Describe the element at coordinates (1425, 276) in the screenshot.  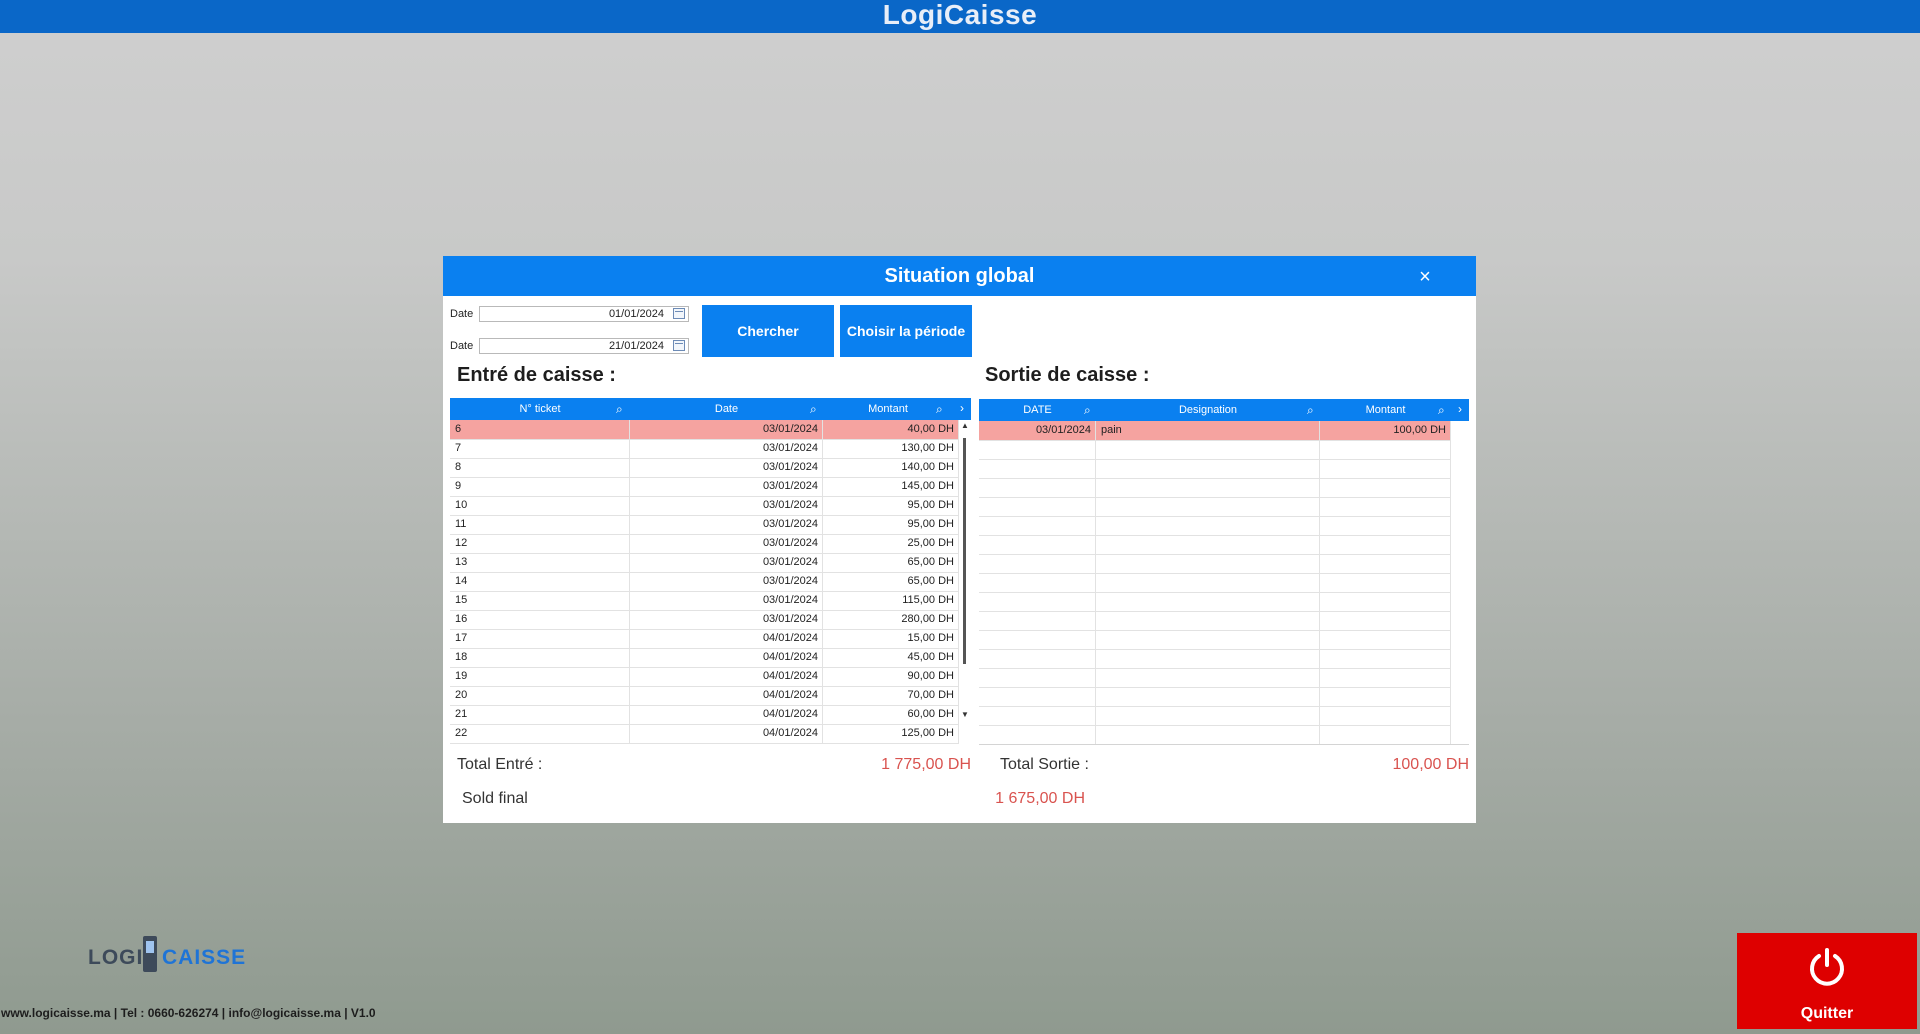
I see `close-icon: ×` at that location.